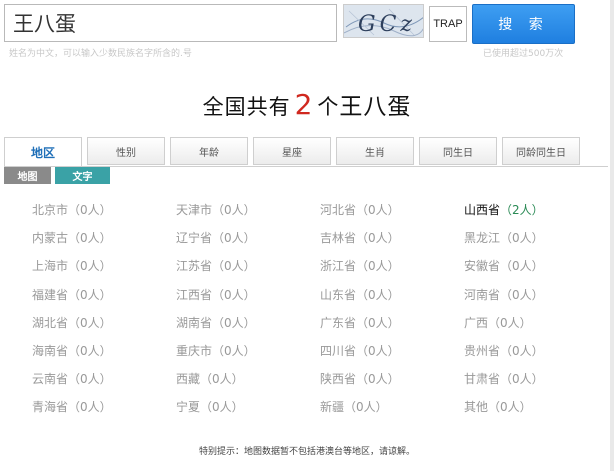 This screenshot has width=614, height=471. Describe the element at coordinates (476, 322) in the screenshot. I see `region-name: 广西` at that location.